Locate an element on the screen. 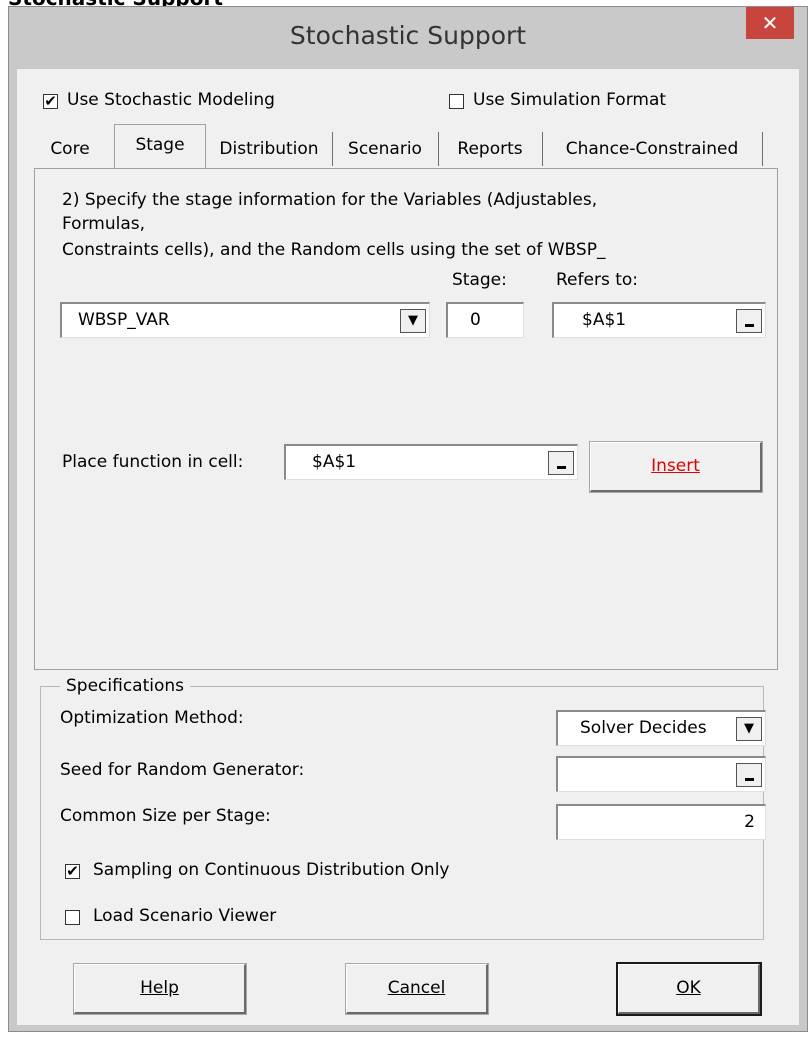 The width and height of the screenshot is (812, 1038). optimization-method-select: Solver Decides ▼ is located at coordinates (661, 728).